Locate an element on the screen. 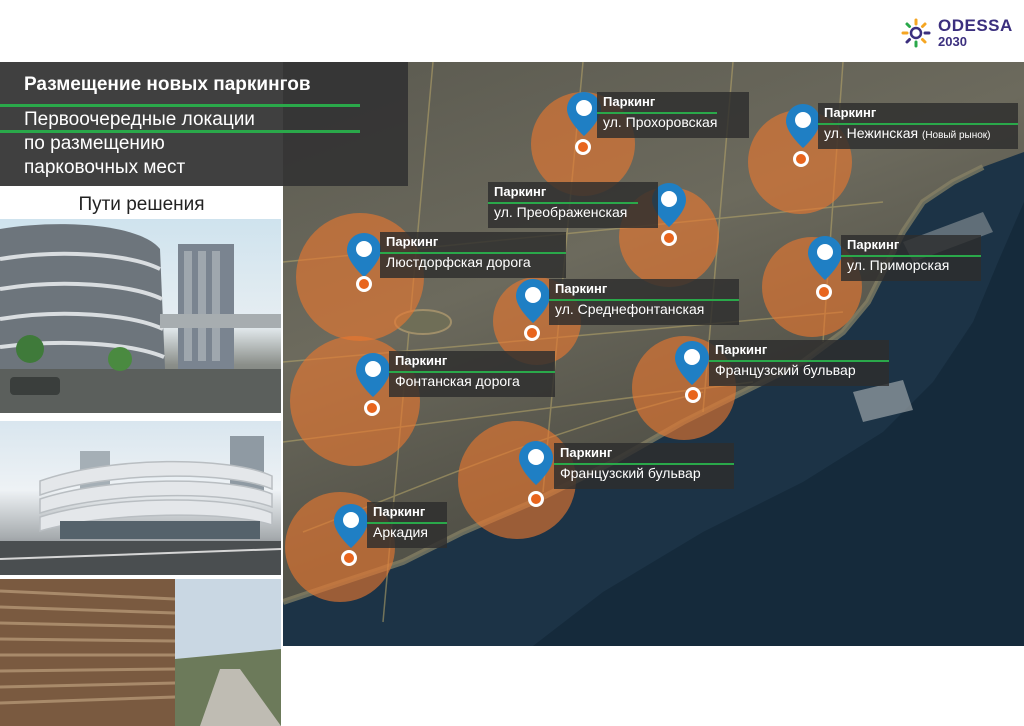 This screenshot has width=1024, height=726. parking-label-primorskaya: Паркинг ул. Приморская is located at coordinates (911, 258).